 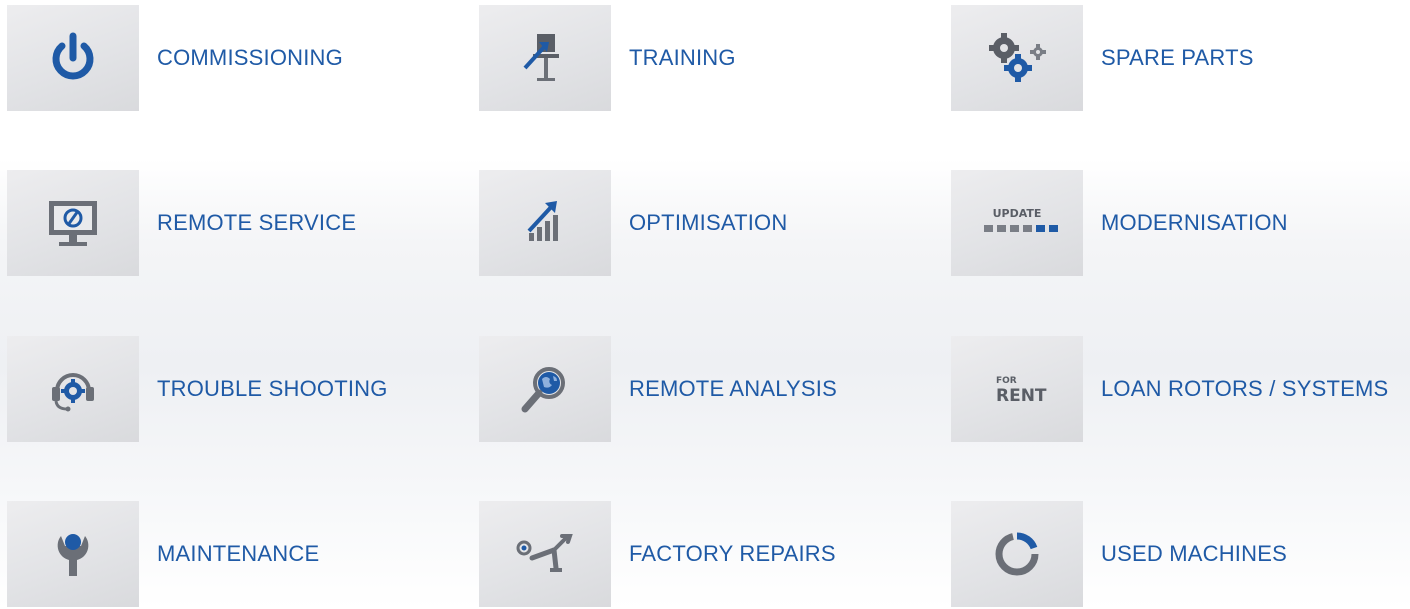 I want to click on tile-trouble-shooting: TROUBLE SHOOTING, so click(x=197, y=389).